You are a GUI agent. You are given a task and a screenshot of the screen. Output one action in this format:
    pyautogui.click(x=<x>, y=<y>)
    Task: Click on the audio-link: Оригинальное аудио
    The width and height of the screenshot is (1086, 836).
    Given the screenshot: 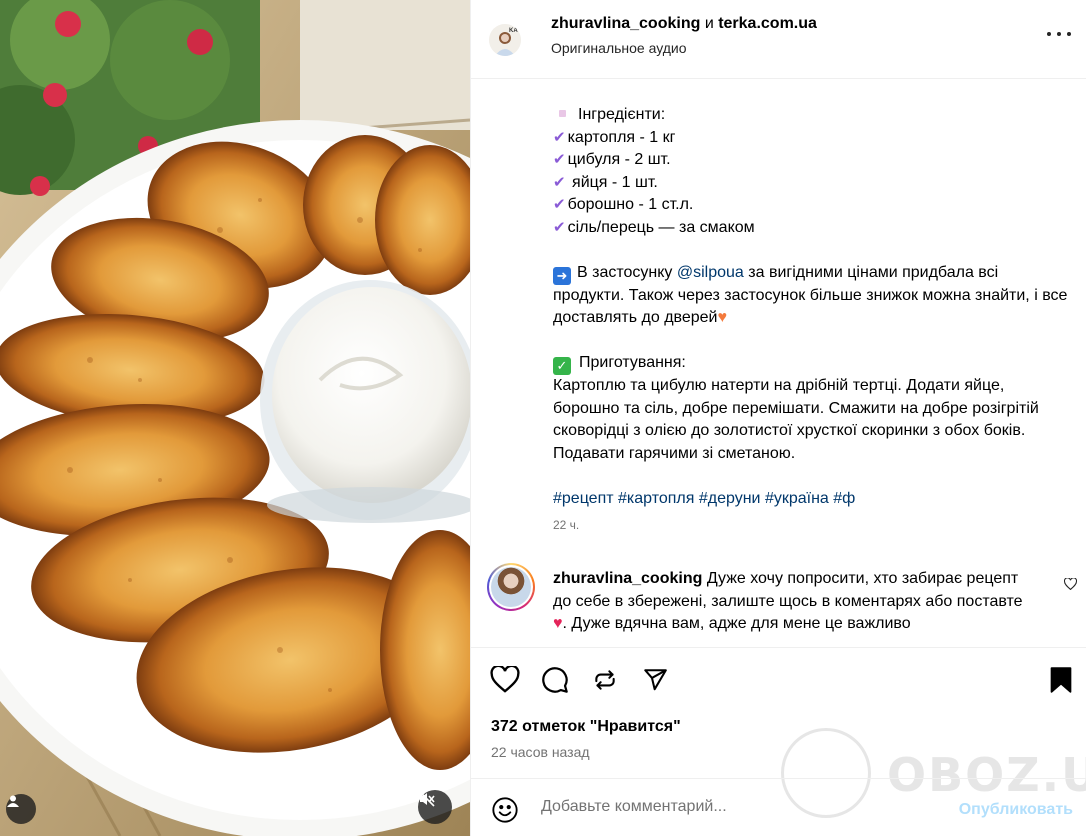 What is the action you would take?
    pyautogui.click(x=619, y=48)
    